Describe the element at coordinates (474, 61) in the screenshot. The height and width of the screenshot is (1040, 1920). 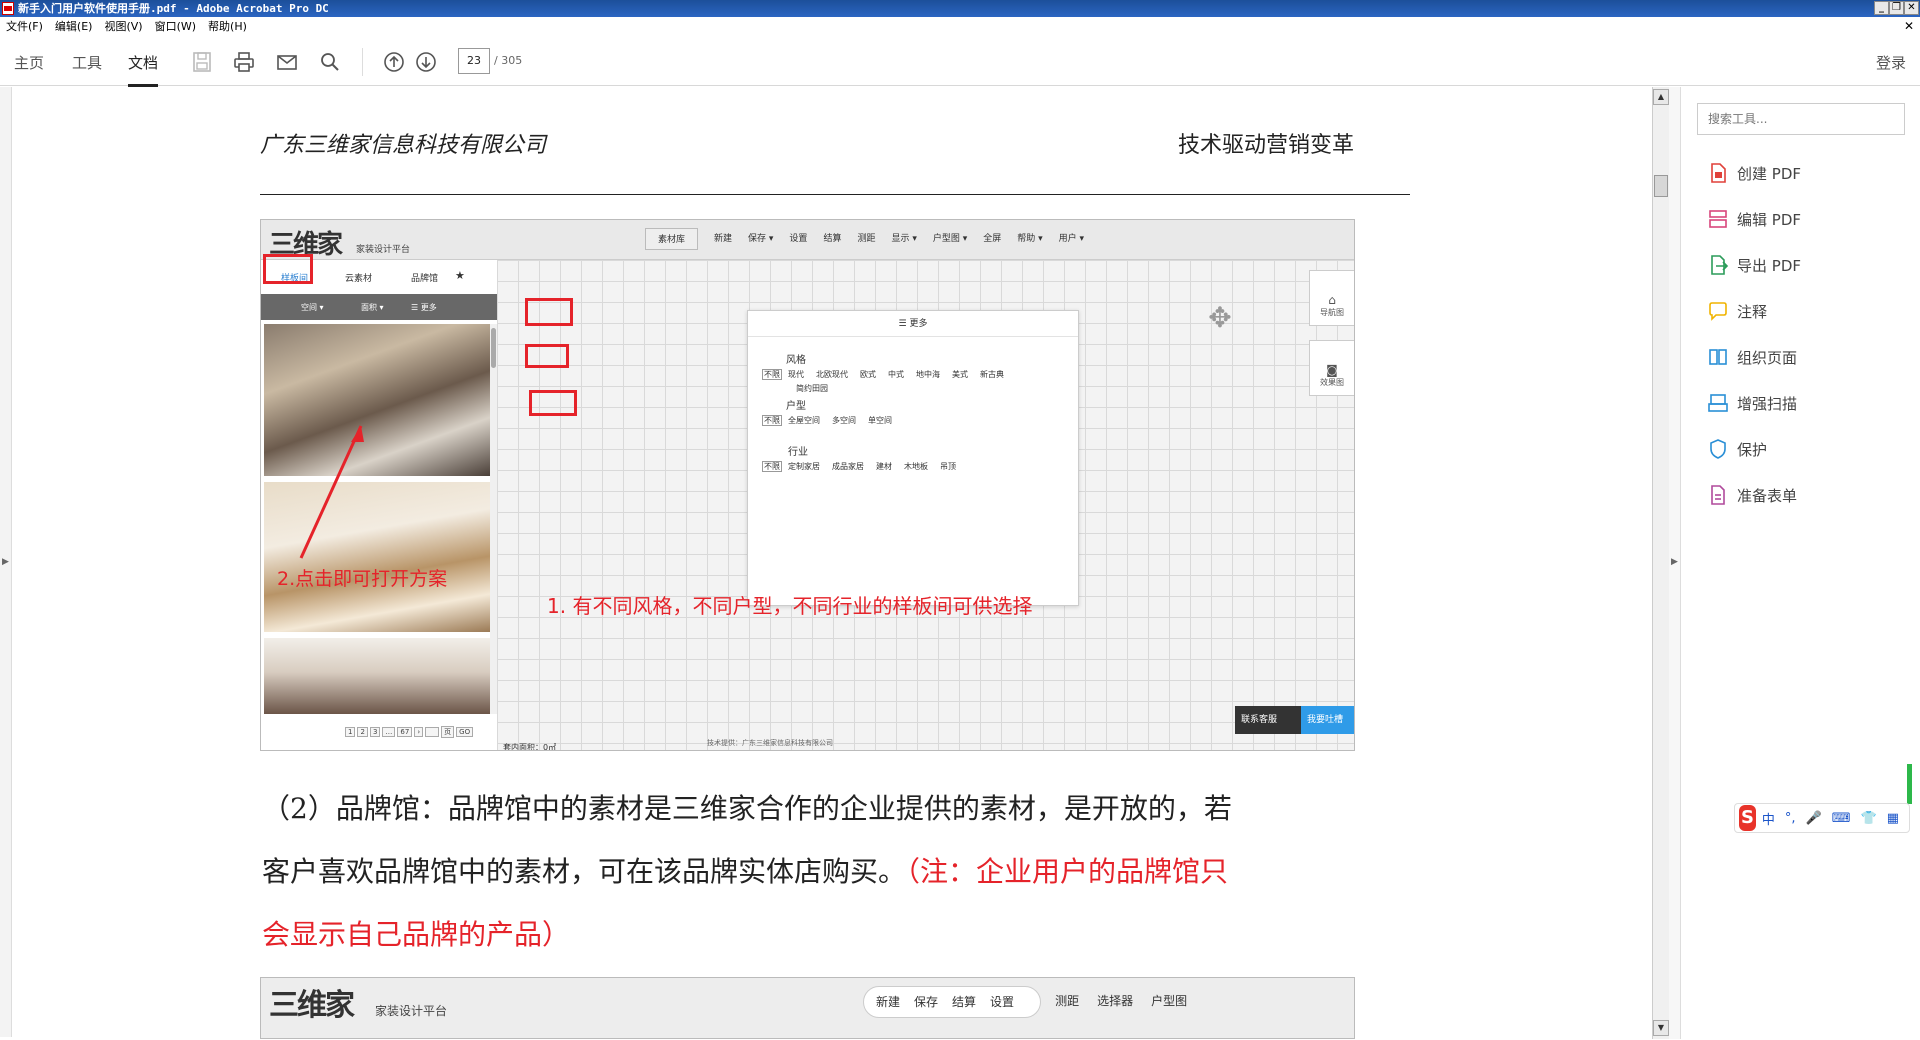
I see `page-number-input: 23` at that location.